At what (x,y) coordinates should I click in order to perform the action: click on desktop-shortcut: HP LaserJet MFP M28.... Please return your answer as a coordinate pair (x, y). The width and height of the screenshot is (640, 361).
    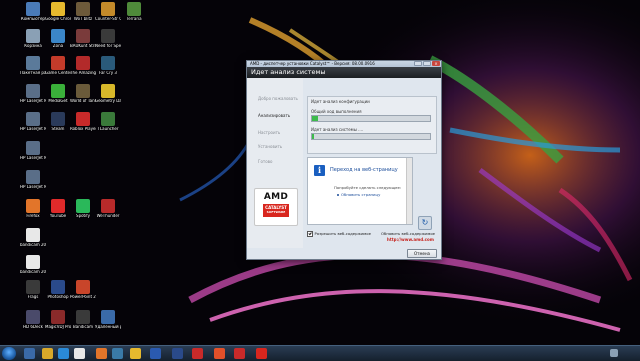
    Looking at the image, I should click on (33, 180).